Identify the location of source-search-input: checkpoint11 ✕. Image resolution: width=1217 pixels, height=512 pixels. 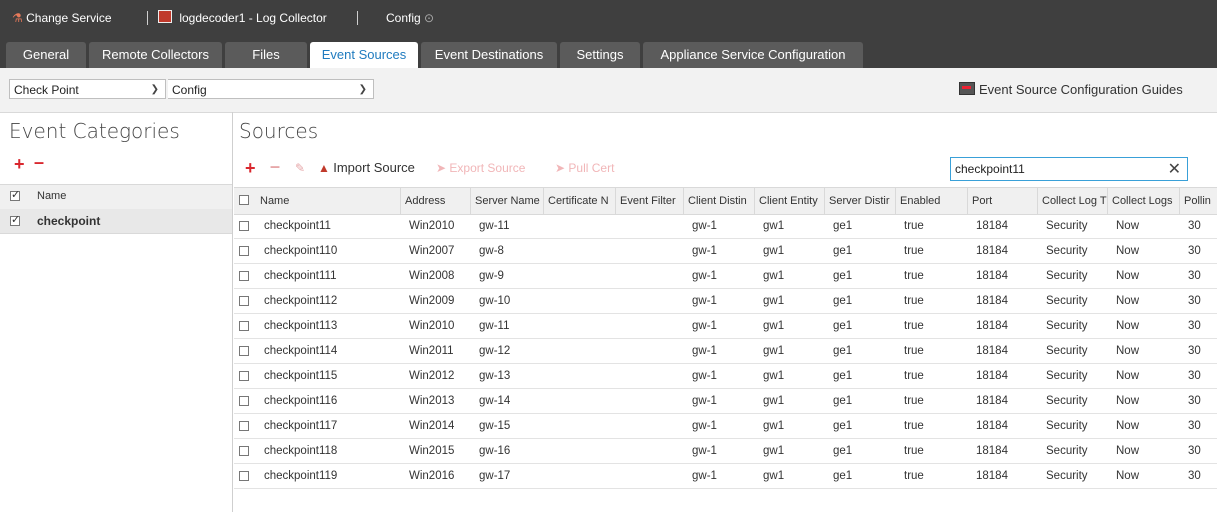
(1069, 169).